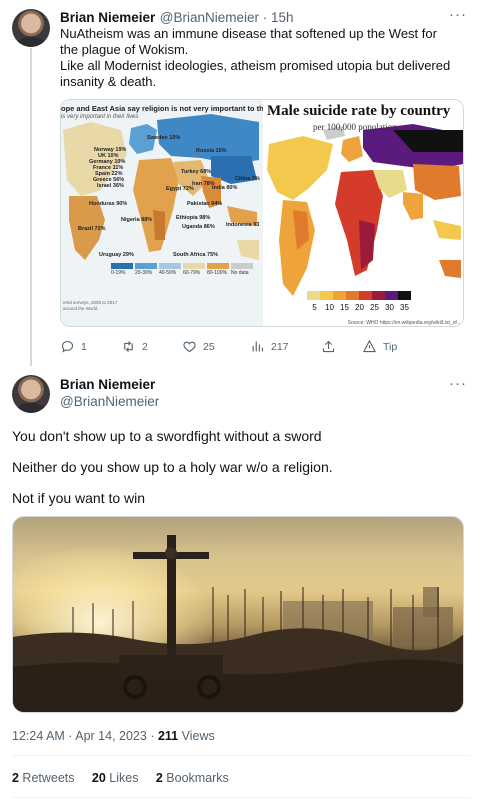  Describe the element at coordinates (329, 307) in the screenshot. I see `legend-label: 10` at that location.